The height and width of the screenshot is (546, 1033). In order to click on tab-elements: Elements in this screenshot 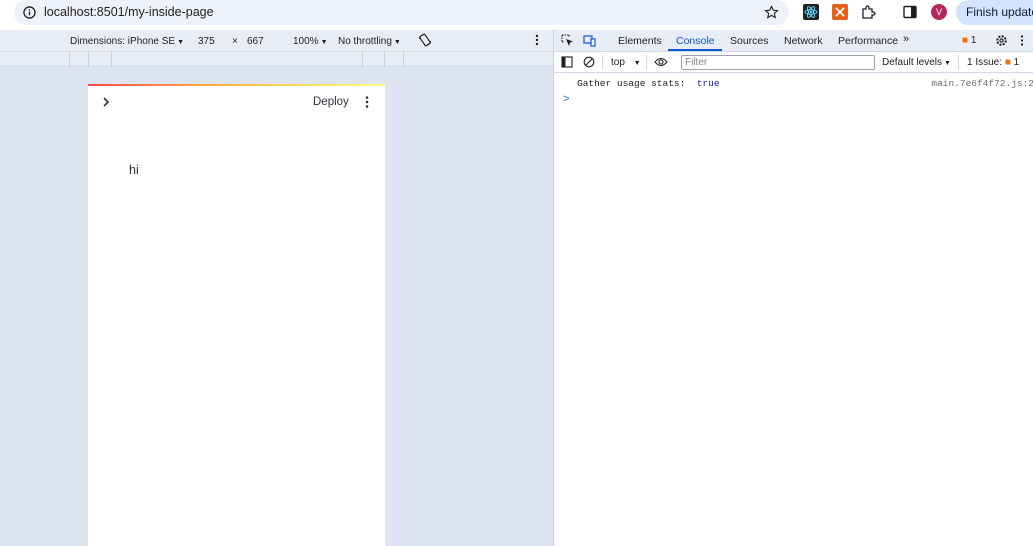, I will do `click(640, 41)`.